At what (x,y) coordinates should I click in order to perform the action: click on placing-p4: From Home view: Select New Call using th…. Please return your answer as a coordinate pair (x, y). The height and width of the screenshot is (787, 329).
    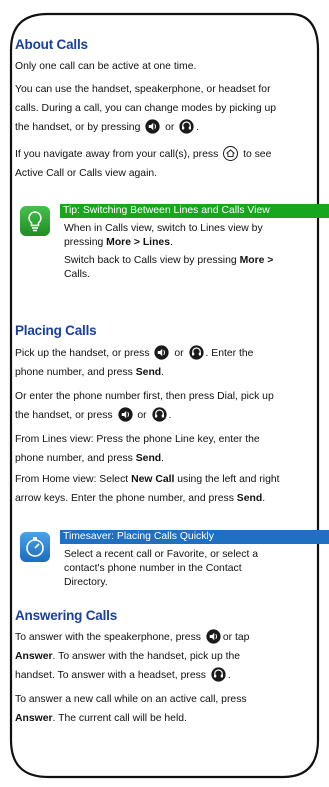
    Looking at the image, I should click on (147, 489).